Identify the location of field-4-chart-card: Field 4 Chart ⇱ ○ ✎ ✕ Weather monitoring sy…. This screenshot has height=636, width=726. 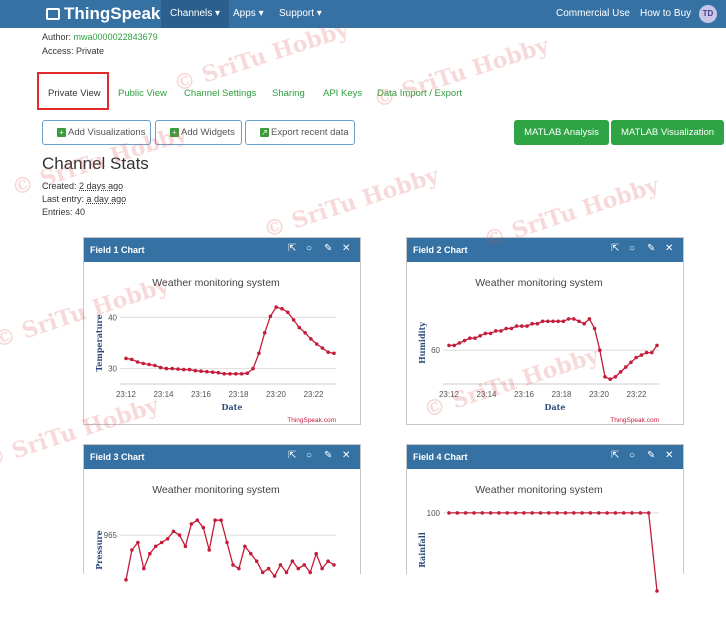
(545, 537).